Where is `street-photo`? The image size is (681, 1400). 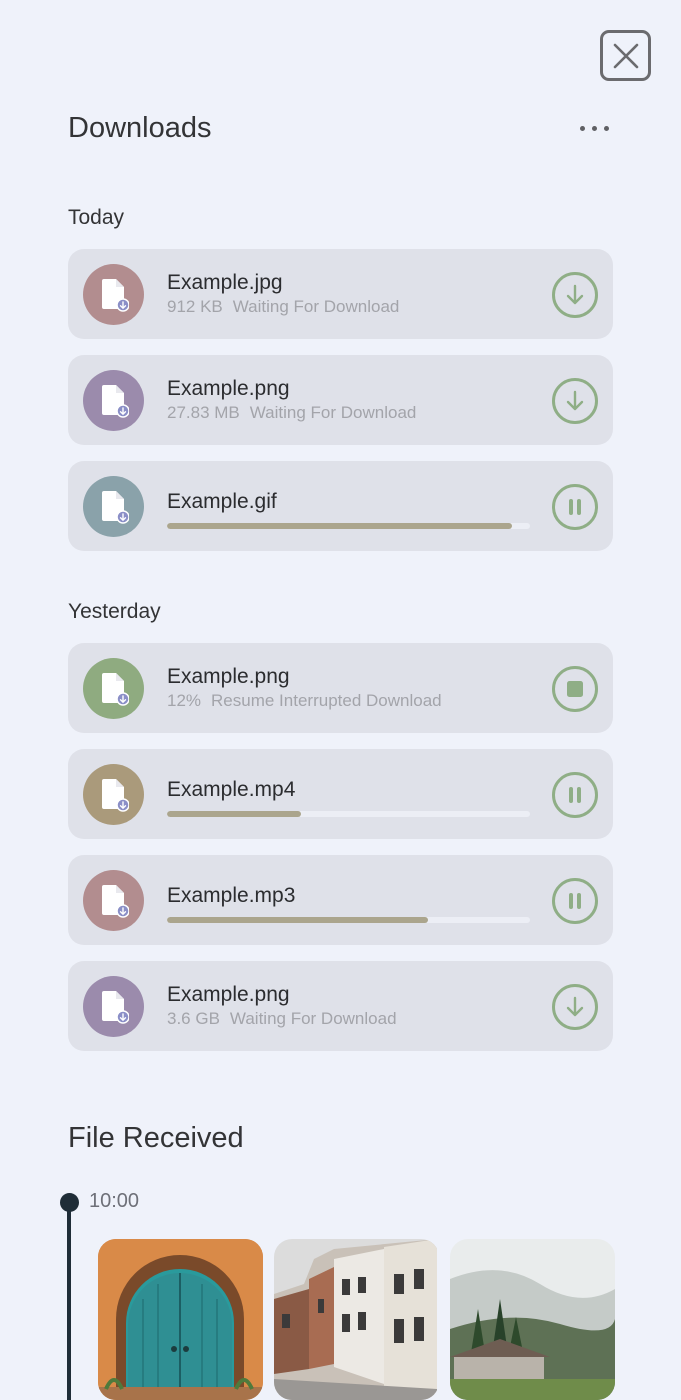 street-photo is located at coordinates (355, 1319).